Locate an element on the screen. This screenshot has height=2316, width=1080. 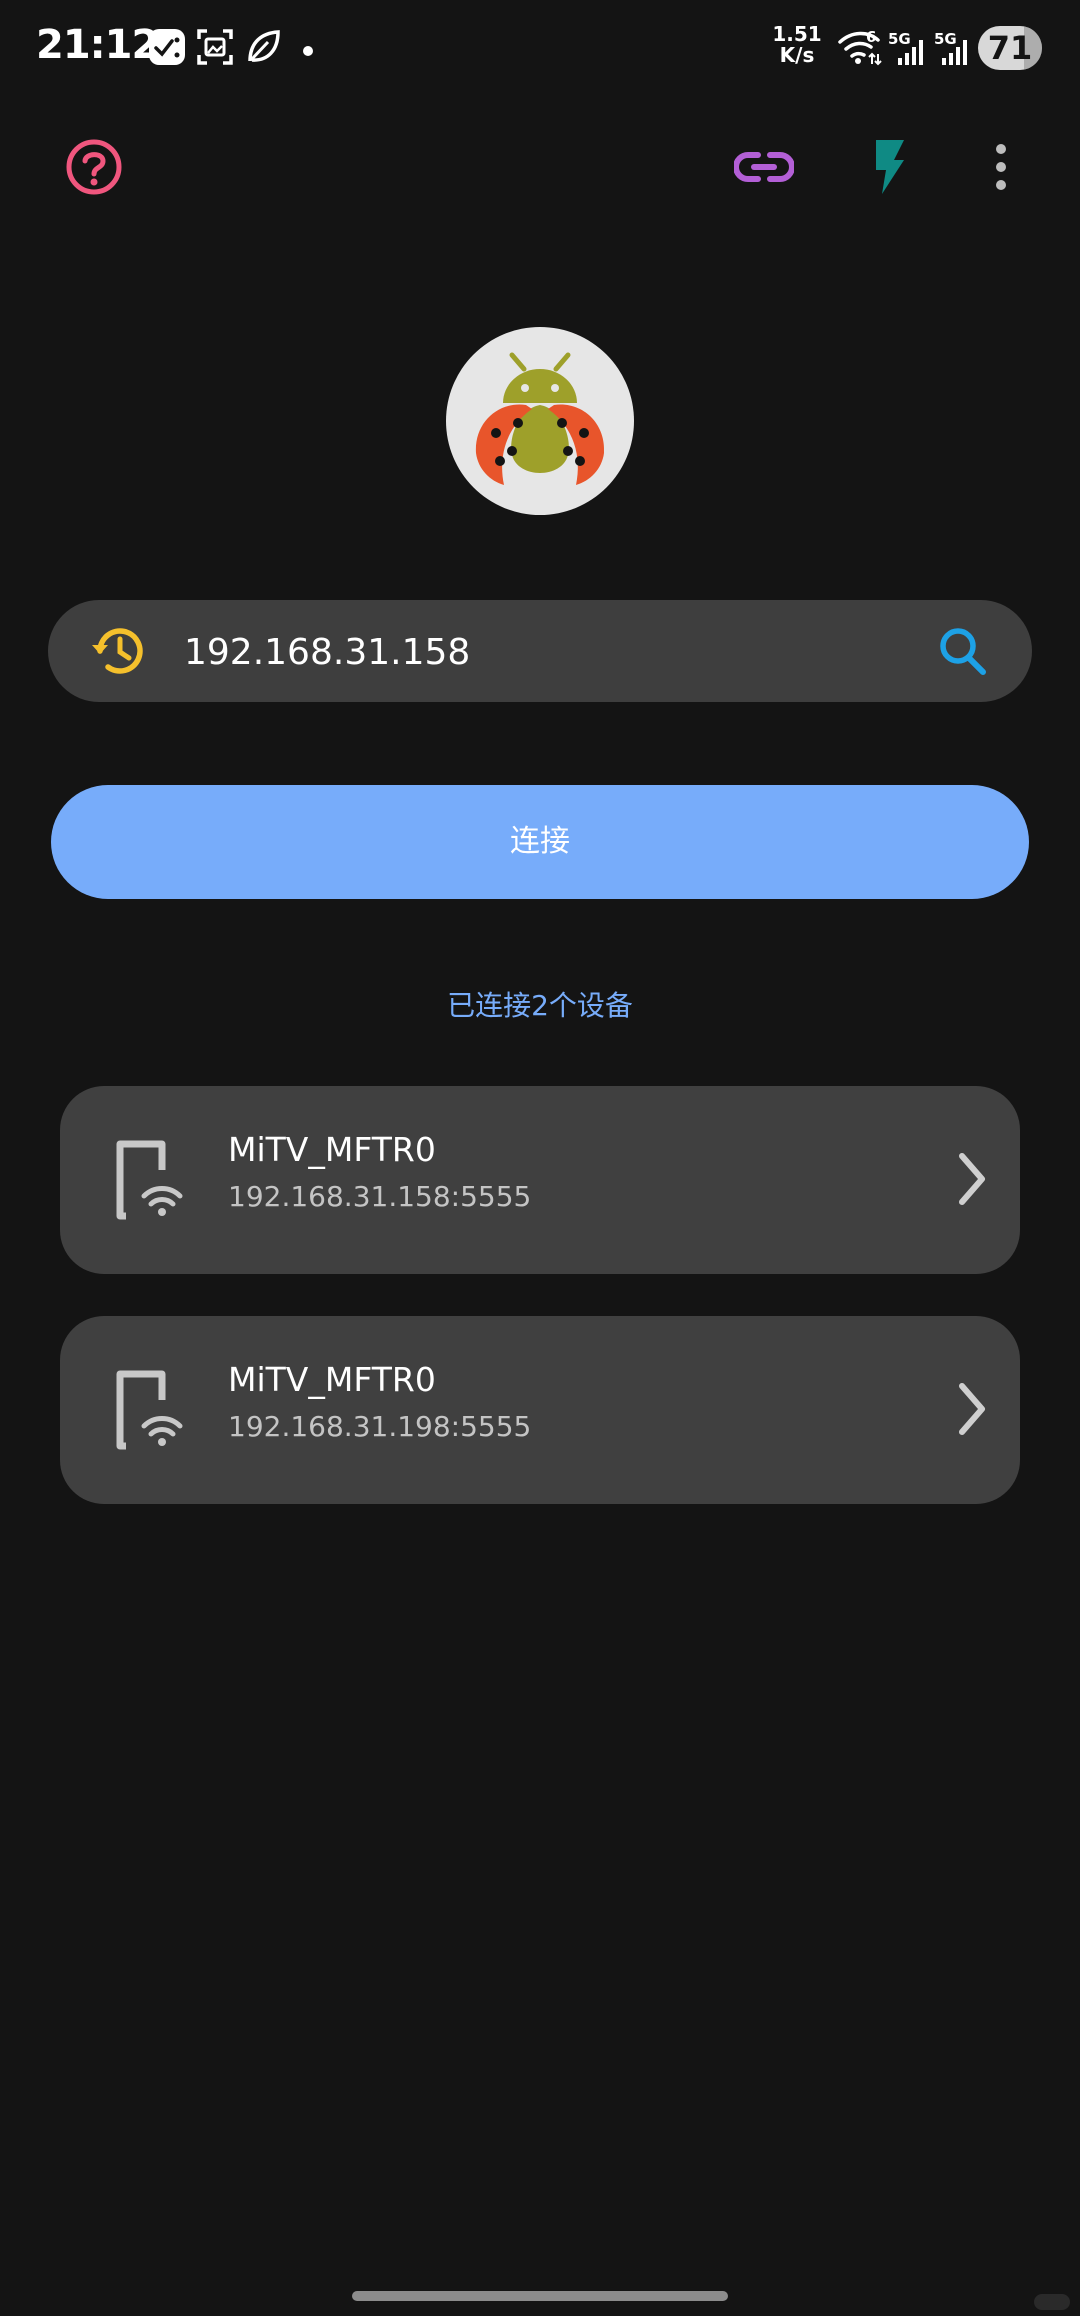
ip-search-field is located at coordinates (540, 651).